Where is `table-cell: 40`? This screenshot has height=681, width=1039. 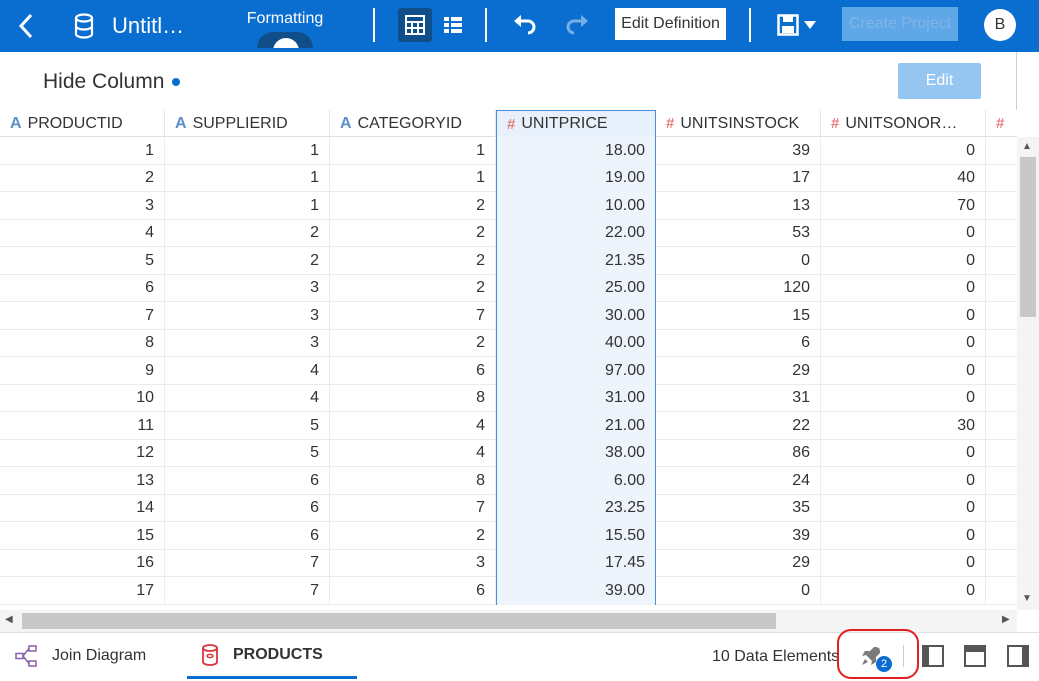 table-cell: 40 is located at coordinates (903, 178).